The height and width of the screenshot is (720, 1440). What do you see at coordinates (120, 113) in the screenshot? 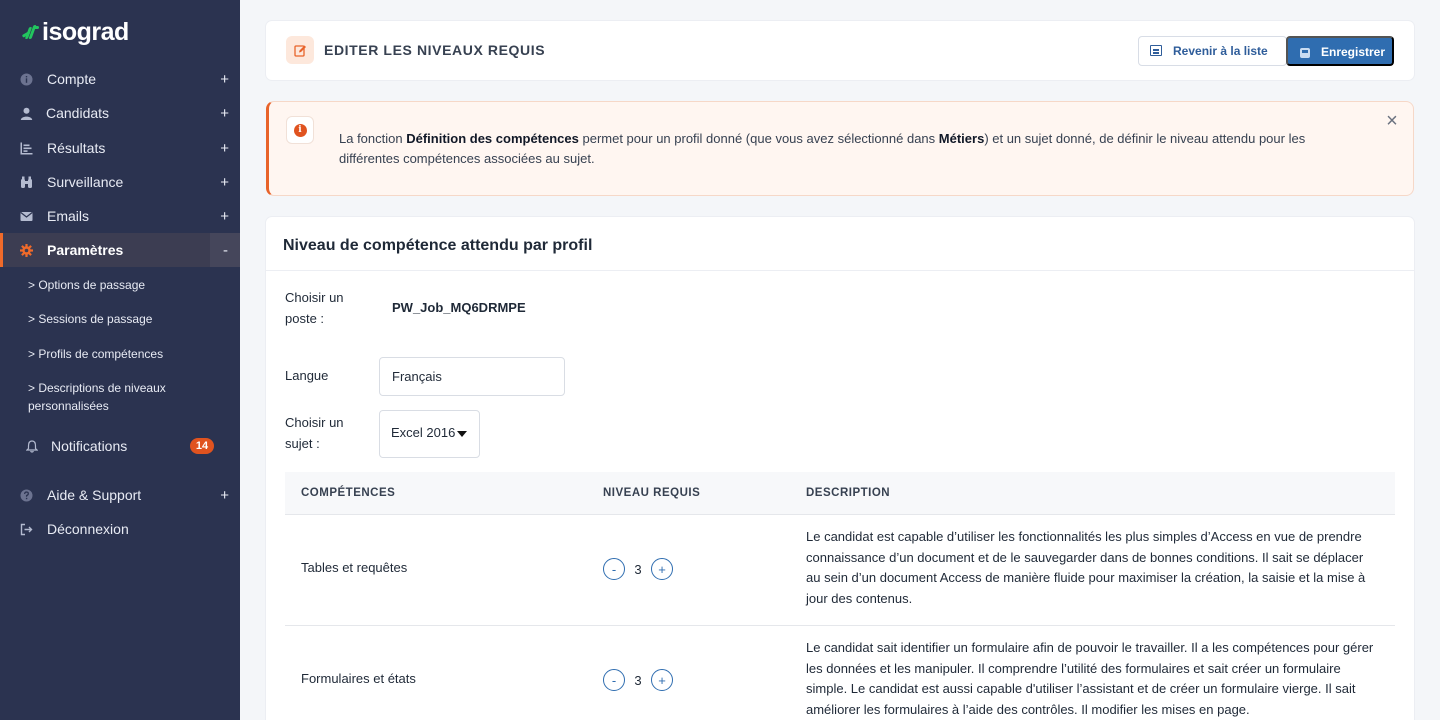
I see `sidebar-item-candidats: Candidats +` at bounding box center [120, 113].